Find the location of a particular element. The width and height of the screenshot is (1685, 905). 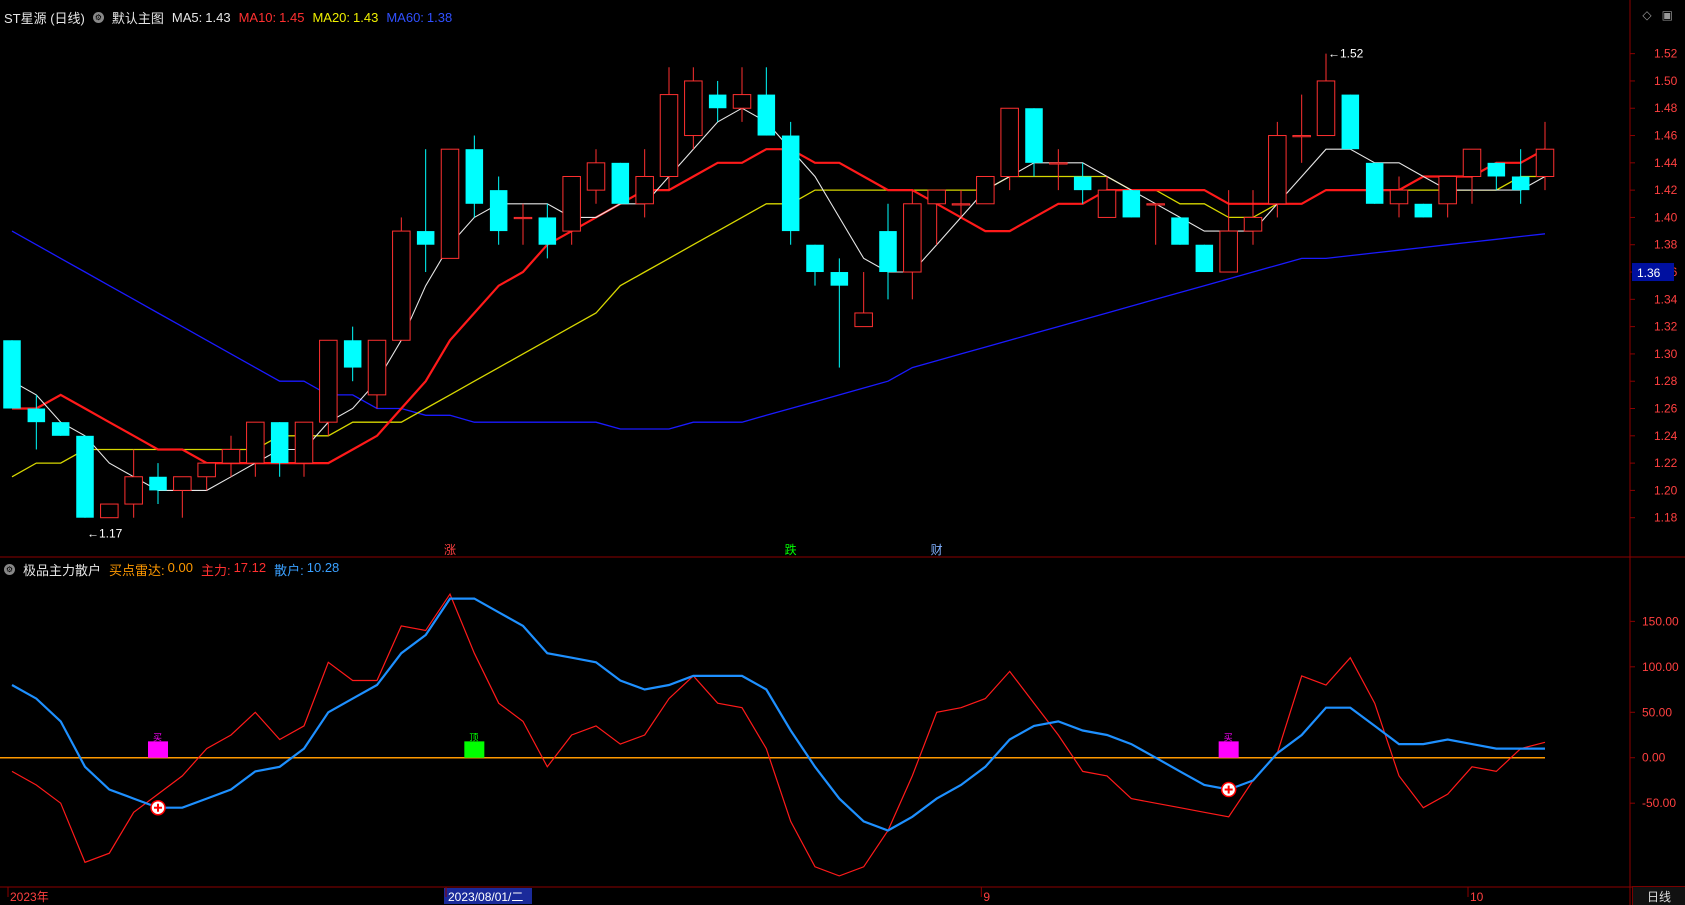

time-axis-label: 10 is located at coordinates (1477, 897).